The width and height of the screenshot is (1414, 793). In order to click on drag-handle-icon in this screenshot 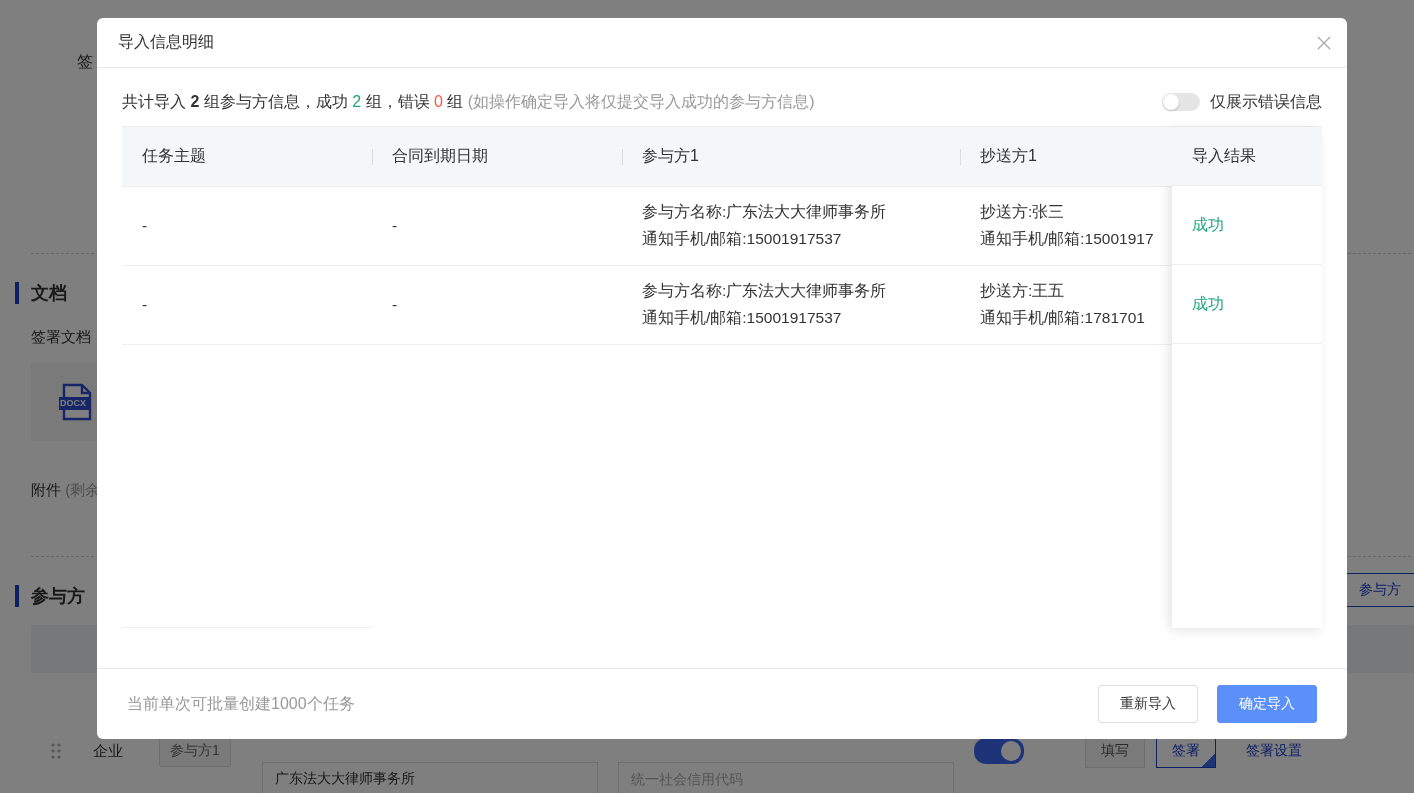, I will do `click(56, 751)`.